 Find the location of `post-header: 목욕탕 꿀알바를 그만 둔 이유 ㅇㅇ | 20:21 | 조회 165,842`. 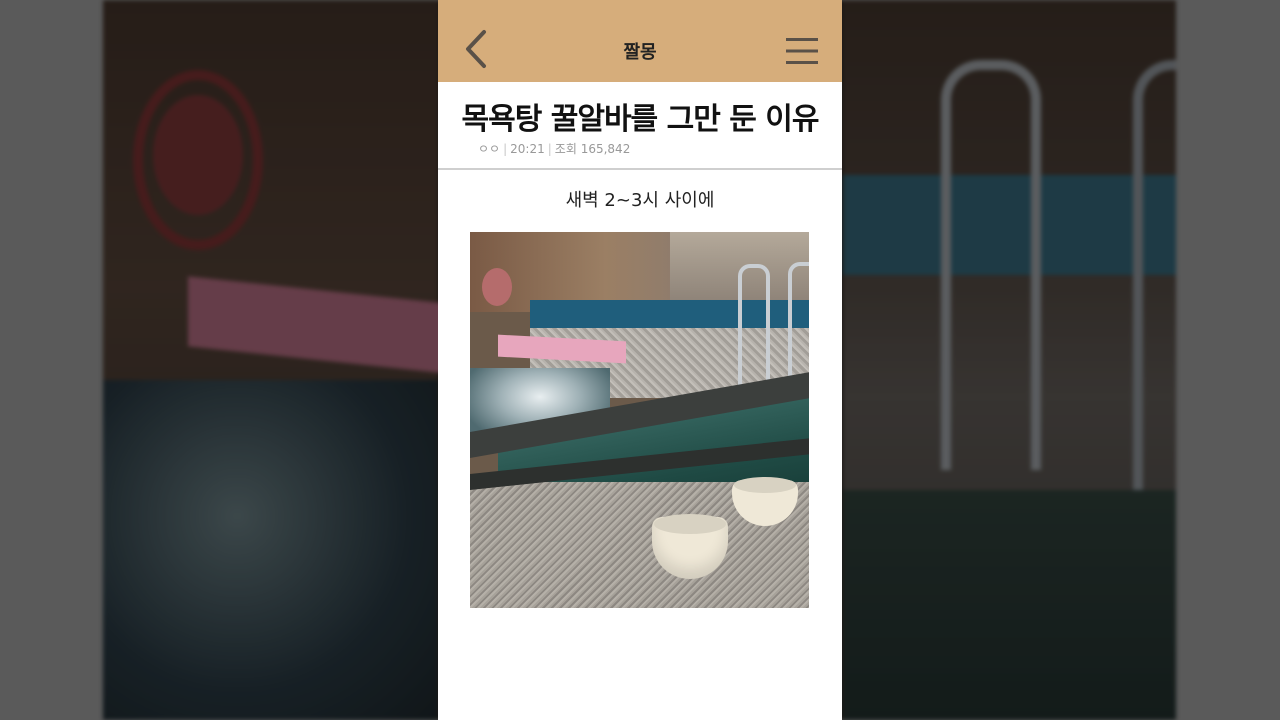

post-header: 목욕탕 꿀알바를 그만 둔 이유 ㅇㅇ | 20:21 | 조회 165,842 is located at coordinates (640, 126).